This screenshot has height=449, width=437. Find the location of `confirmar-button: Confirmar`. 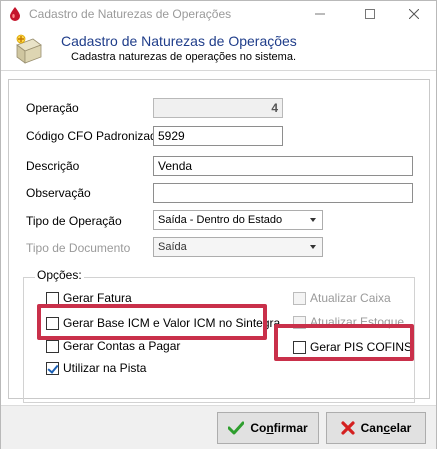

confirmar-button: Confirmar is located at coordinates (268, 428).